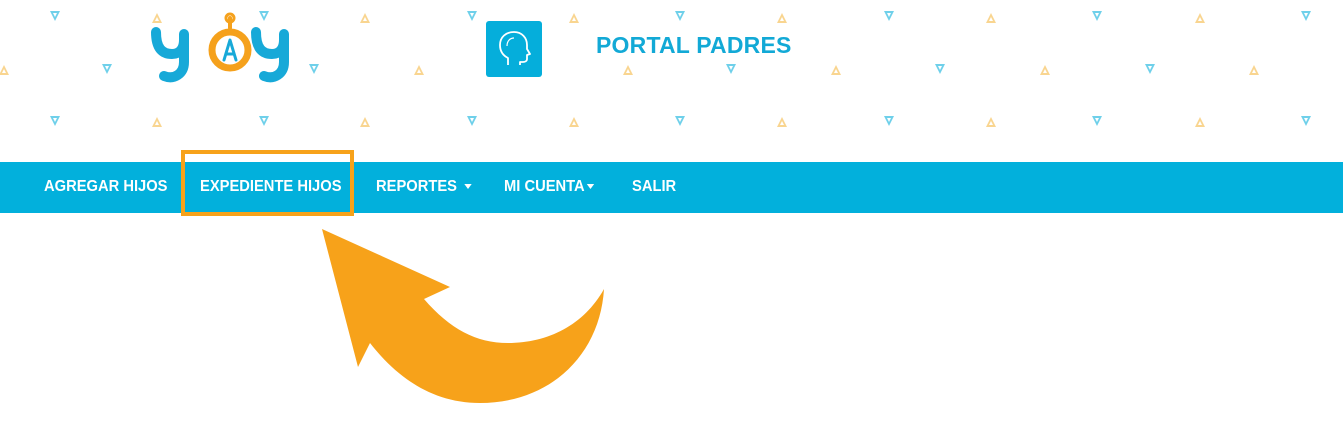 The image size is (1343, 445). What do you see at coordinates (463, 316) in the screenshot?
I see `curved-arrow-icon` at bounding box center [463, 316].